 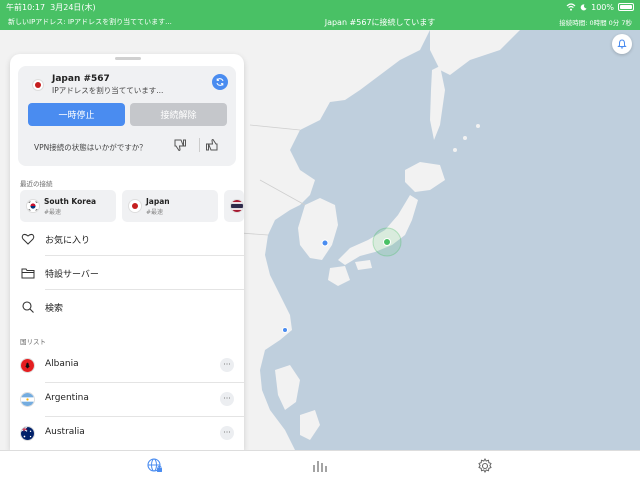 What do you see at coordinates (127, 273) in the screenshot?
I see `menu-specialty-servers: 特設サーバー` at bounding box center [127, 273].